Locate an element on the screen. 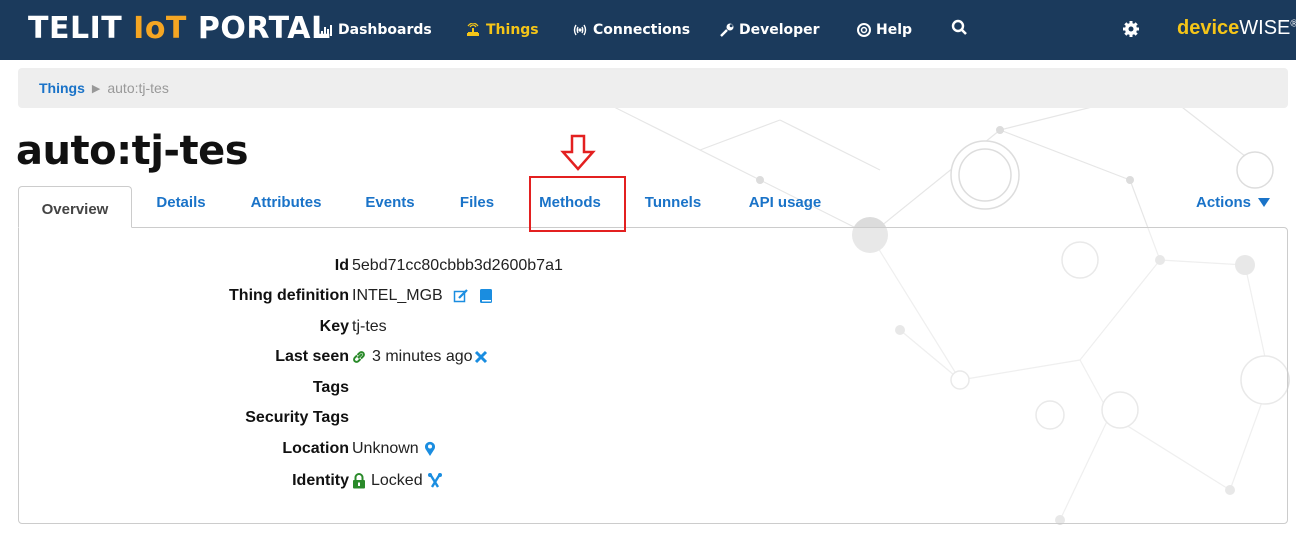 The image size is (1296, 550). tab-tunnels: Tunnels is located at coordinates (673, 207).